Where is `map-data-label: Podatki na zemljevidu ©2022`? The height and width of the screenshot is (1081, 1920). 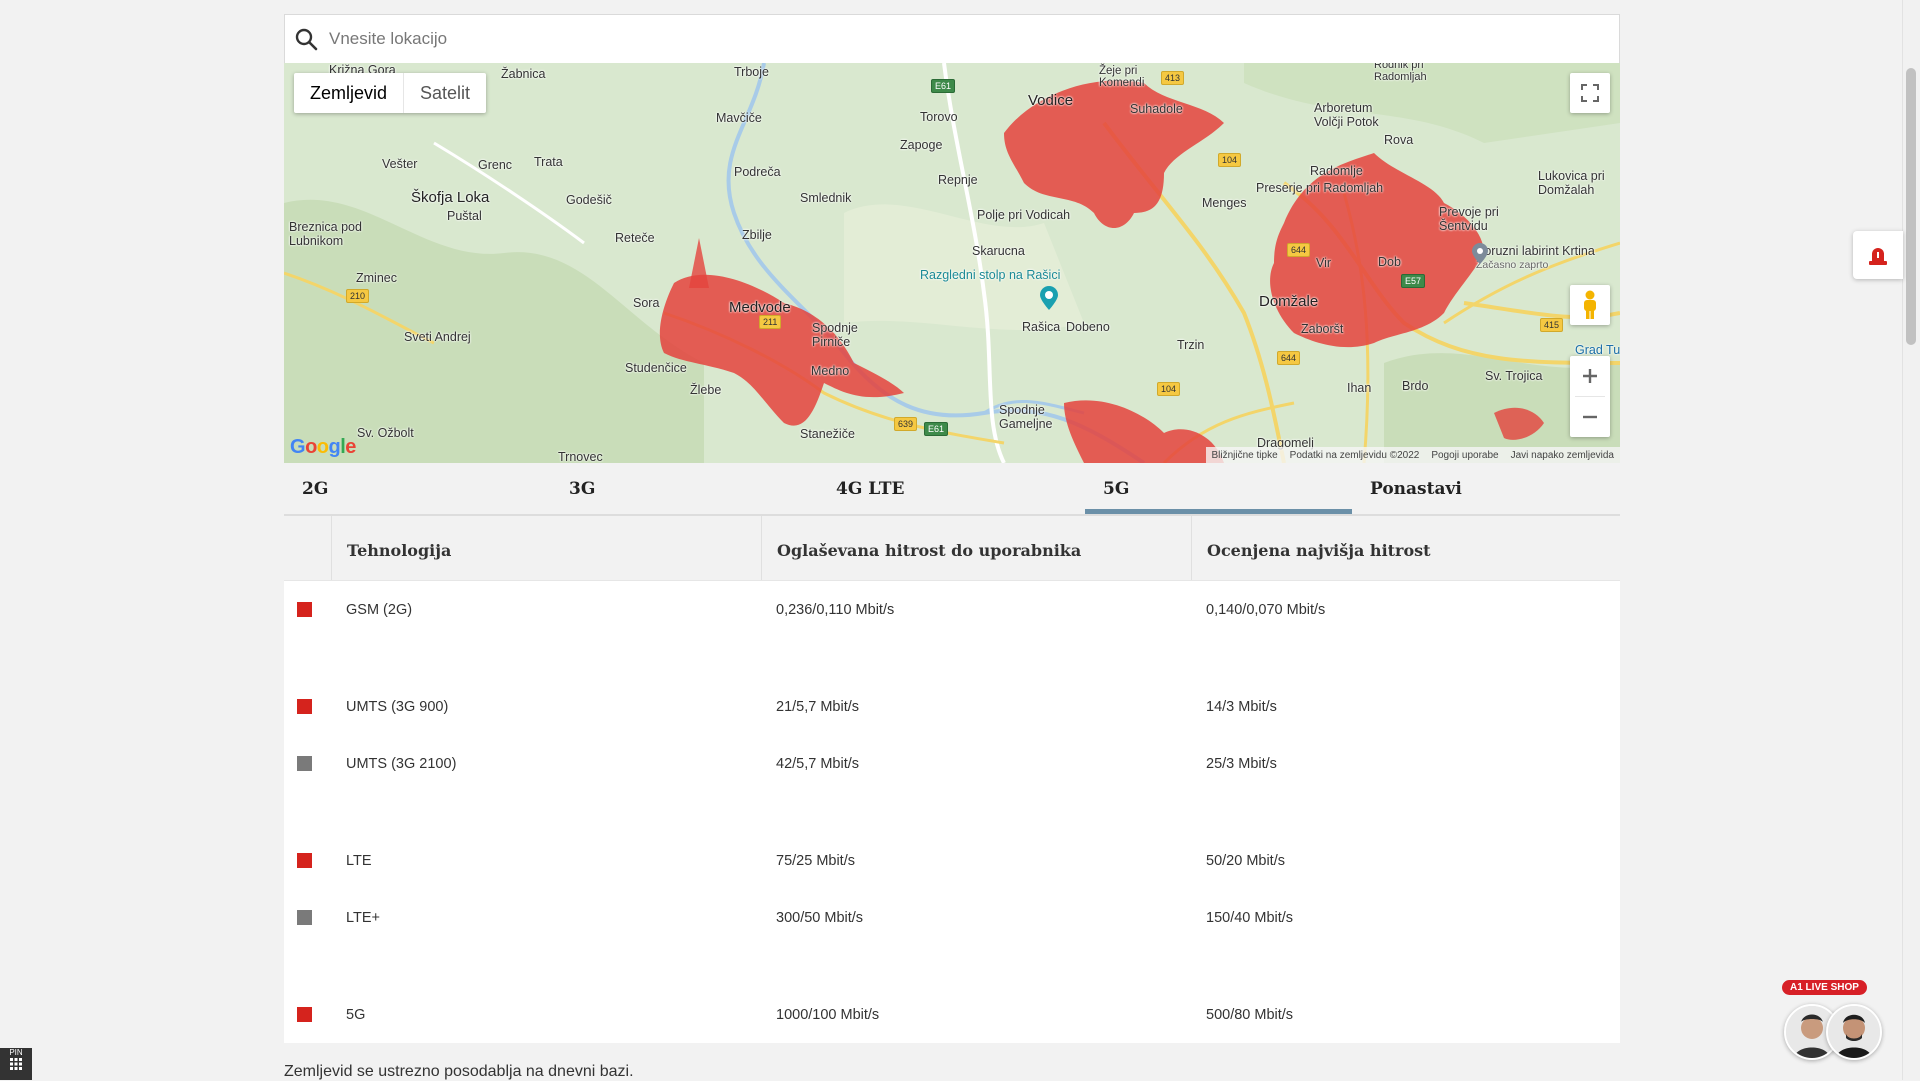
map-data-label: Podatki na zemljevidu ©2022 is located at coordinates (1354, 455).